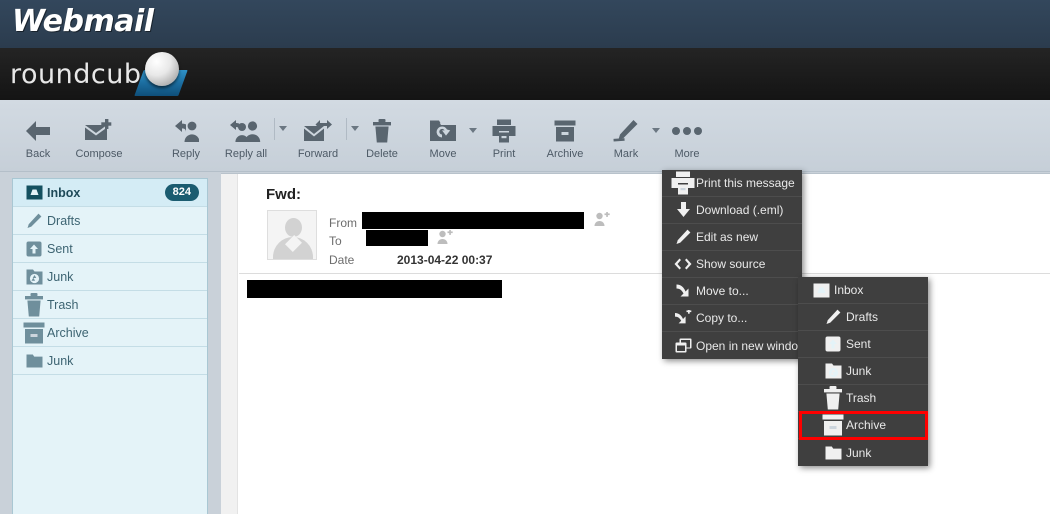  What do you see at coordinates (292, 235) in the screenshot?
I see `contact-avatar-icon` at bounding box center [292, 235].